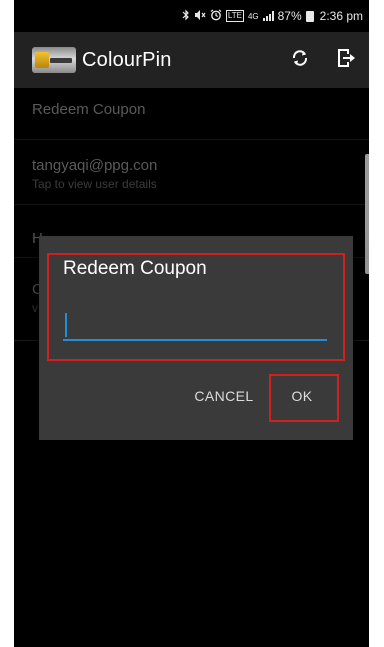 This screenshot has height=647, width=384. Describe the element at coordinates (289, 16) in the screenshot. I see `battery-percent: 87%` at that location.